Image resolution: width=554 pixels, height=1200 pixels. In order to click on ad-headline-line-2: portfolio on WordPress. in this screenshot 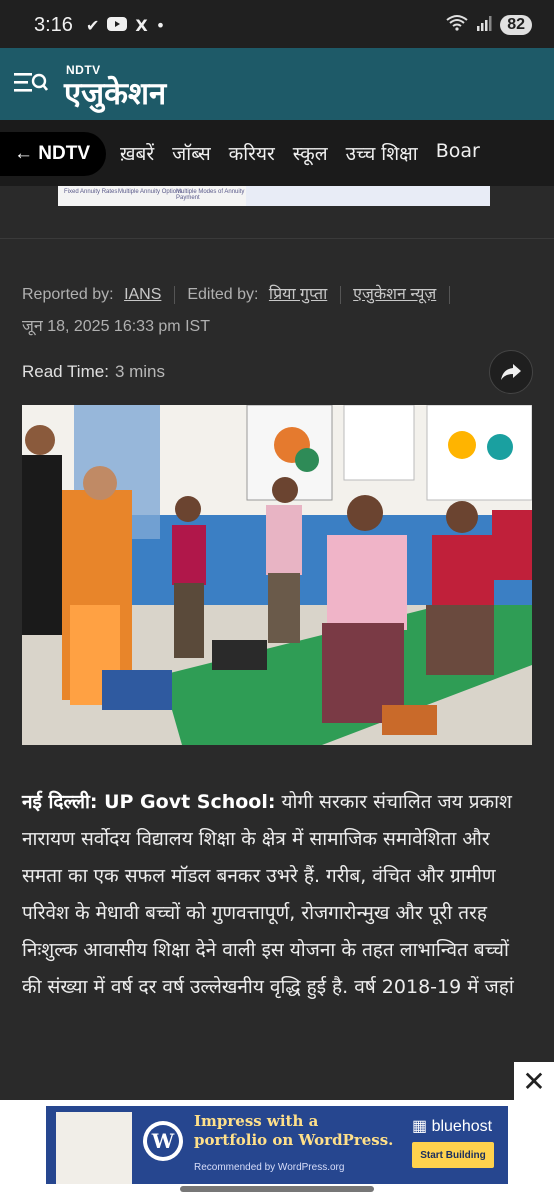, I will do `click(294, 1140)`.